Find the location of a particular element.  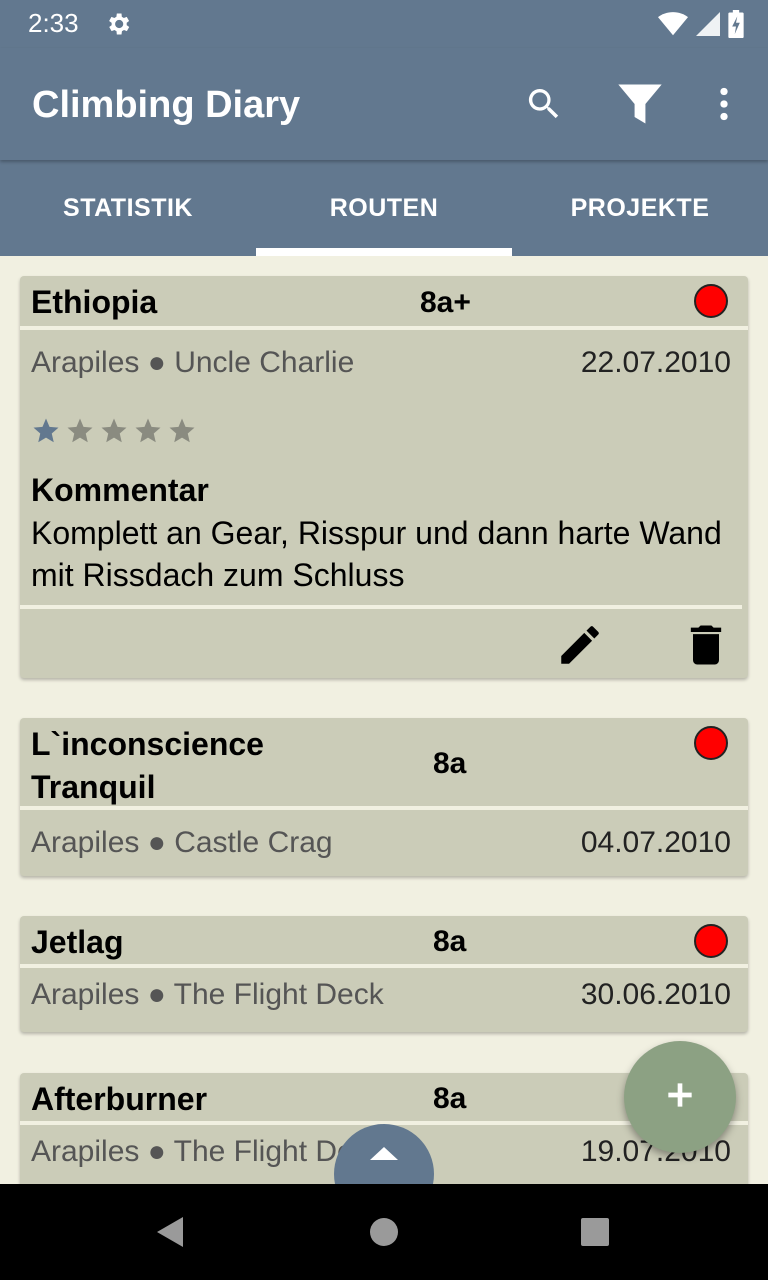

route-grade: 8a+ is located at coordinates (445, 302).